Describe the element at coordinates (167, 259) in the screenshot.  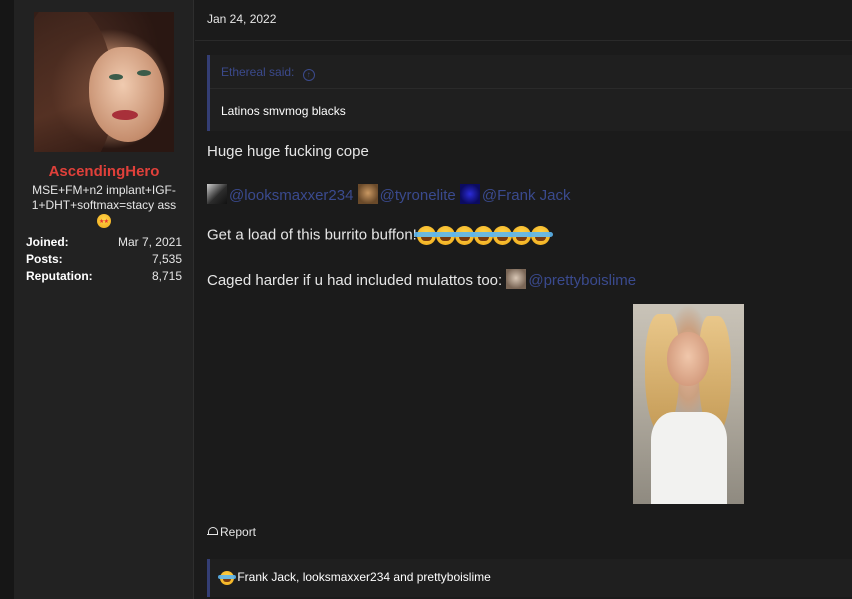
I see `stat-value: 7,535` at that location.